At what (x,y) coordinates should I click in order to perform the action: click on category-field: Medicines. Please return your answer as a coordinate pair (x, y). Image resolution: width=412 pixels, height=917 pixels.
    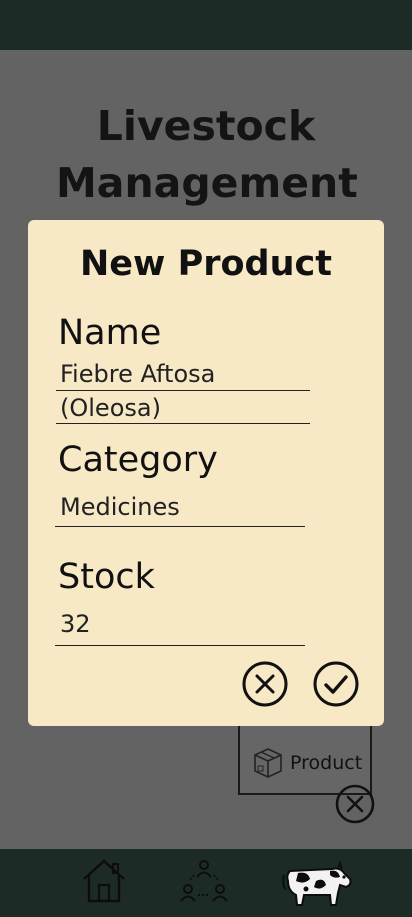
    Looking at the image, I should click on (120, 507).